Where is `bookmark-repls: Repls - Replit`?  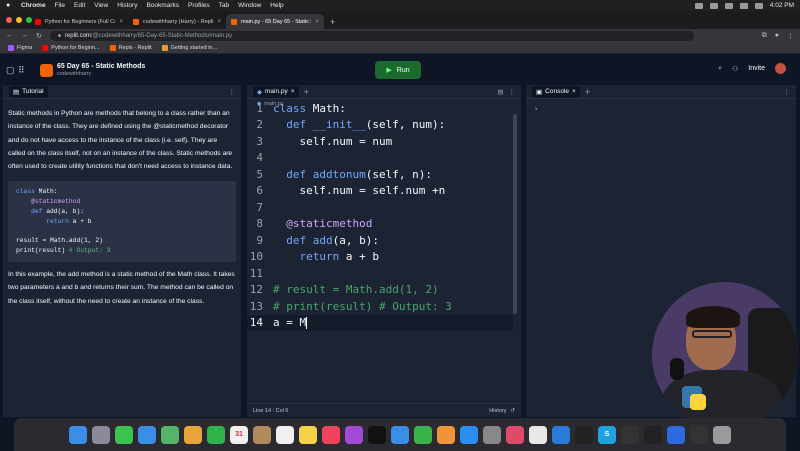 bookmark-repls: Repls - Replit is located at coordinates (130, 47).